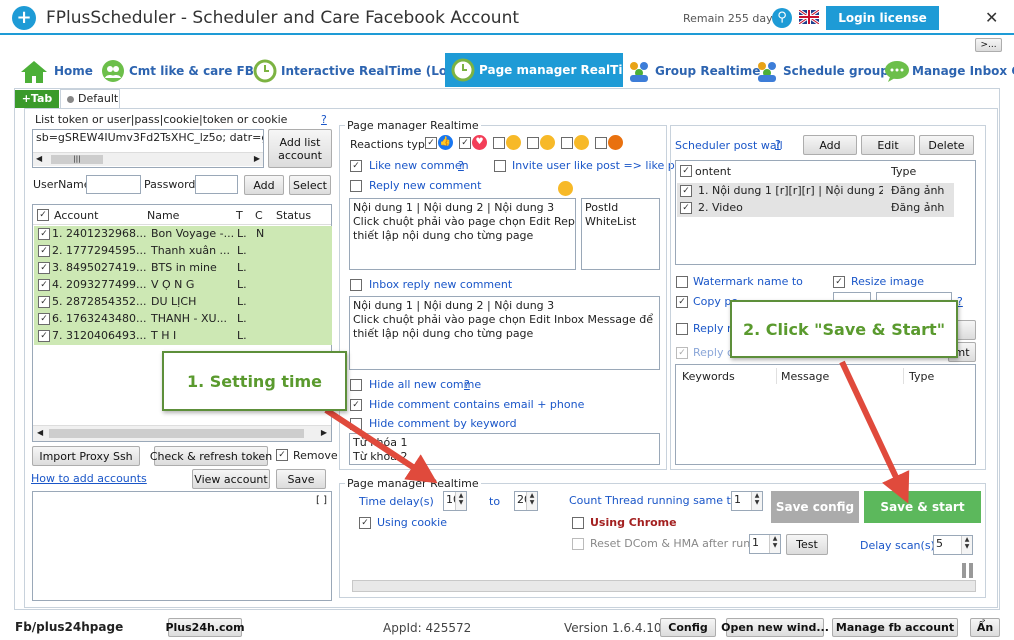 The image size is (1014, 640). Describe the element at coordinates (815, 208) in the screenshot. I see `scheduler-row: ✓ 2. Video Đăng ảnh` at that location.